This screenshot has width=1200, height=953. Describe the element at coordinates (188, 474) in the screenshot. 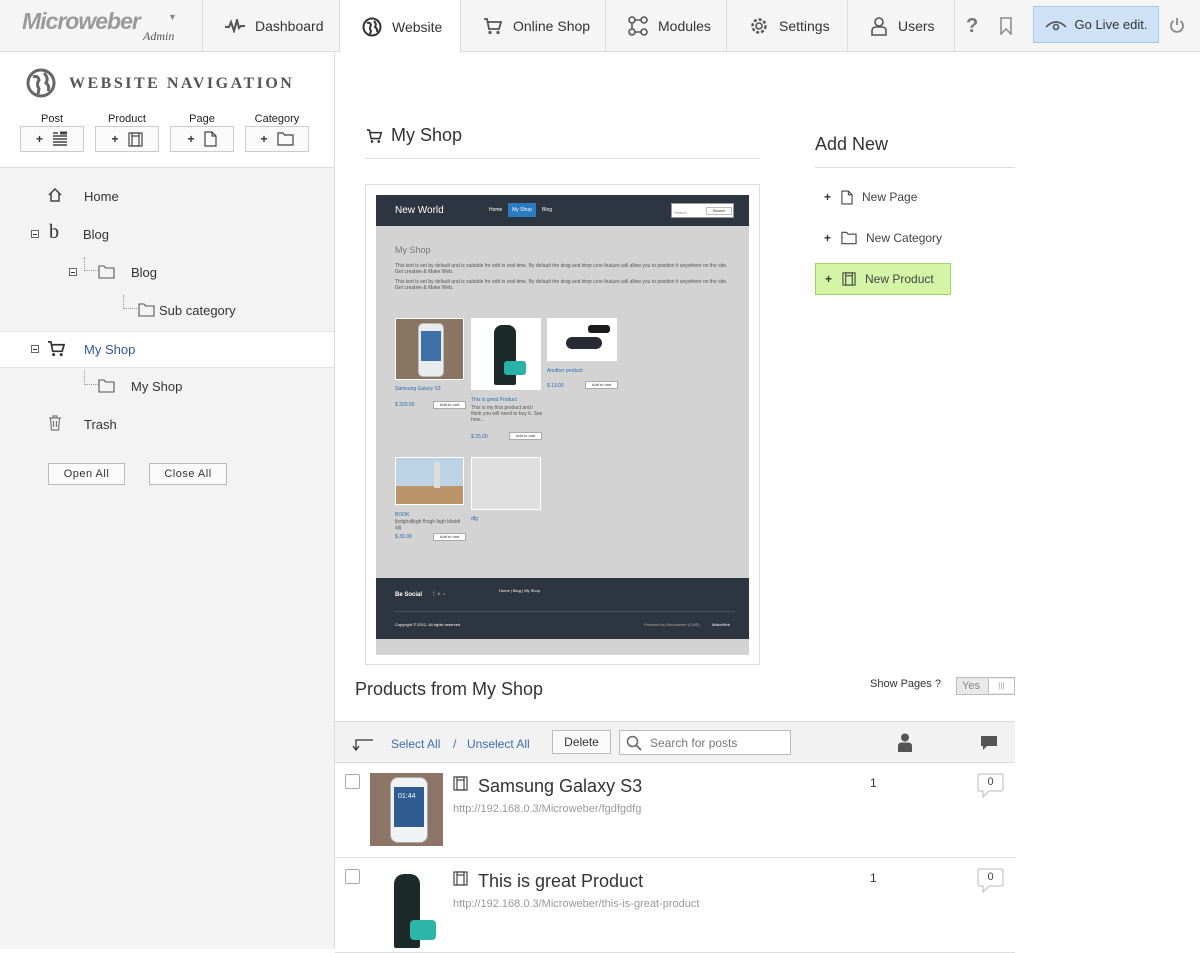

I see `close-all-button: Close All` at that location.